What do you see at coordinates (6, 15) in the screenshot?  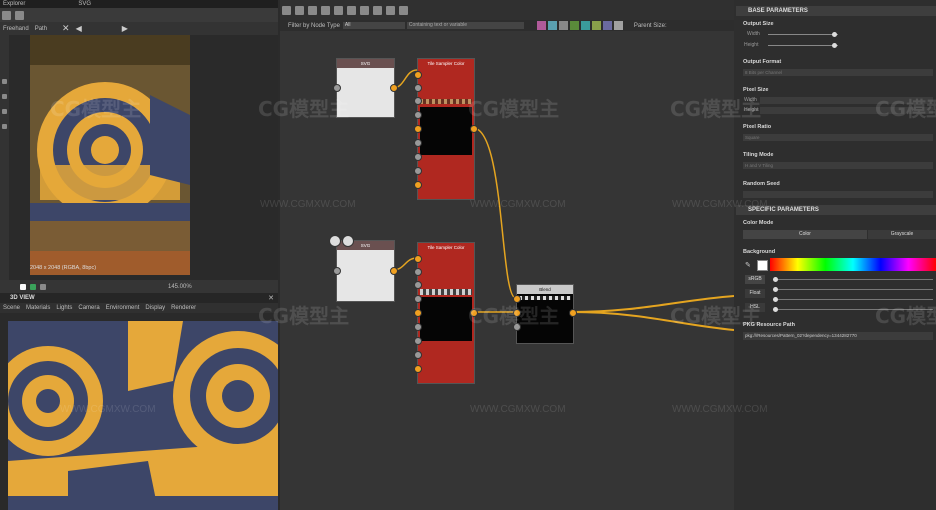 I see `save-icon` at bounding box center [6, 15].